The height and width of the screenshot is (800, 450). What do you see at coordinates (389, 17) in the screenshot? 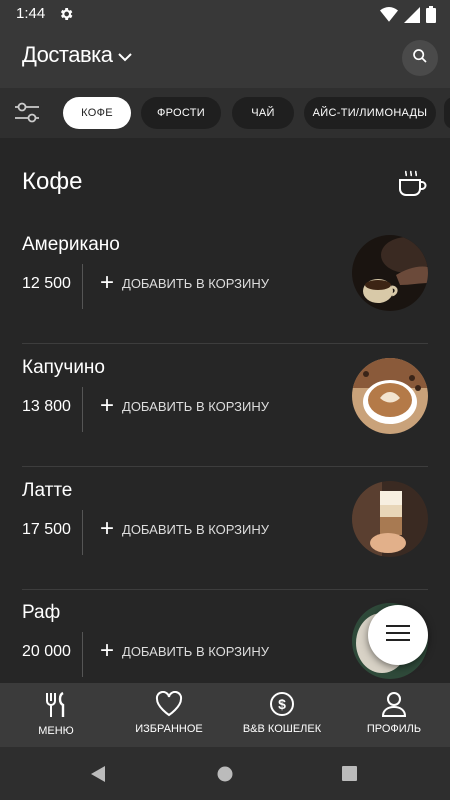
I see `wifi-icon` at bounding box center [389, 17].